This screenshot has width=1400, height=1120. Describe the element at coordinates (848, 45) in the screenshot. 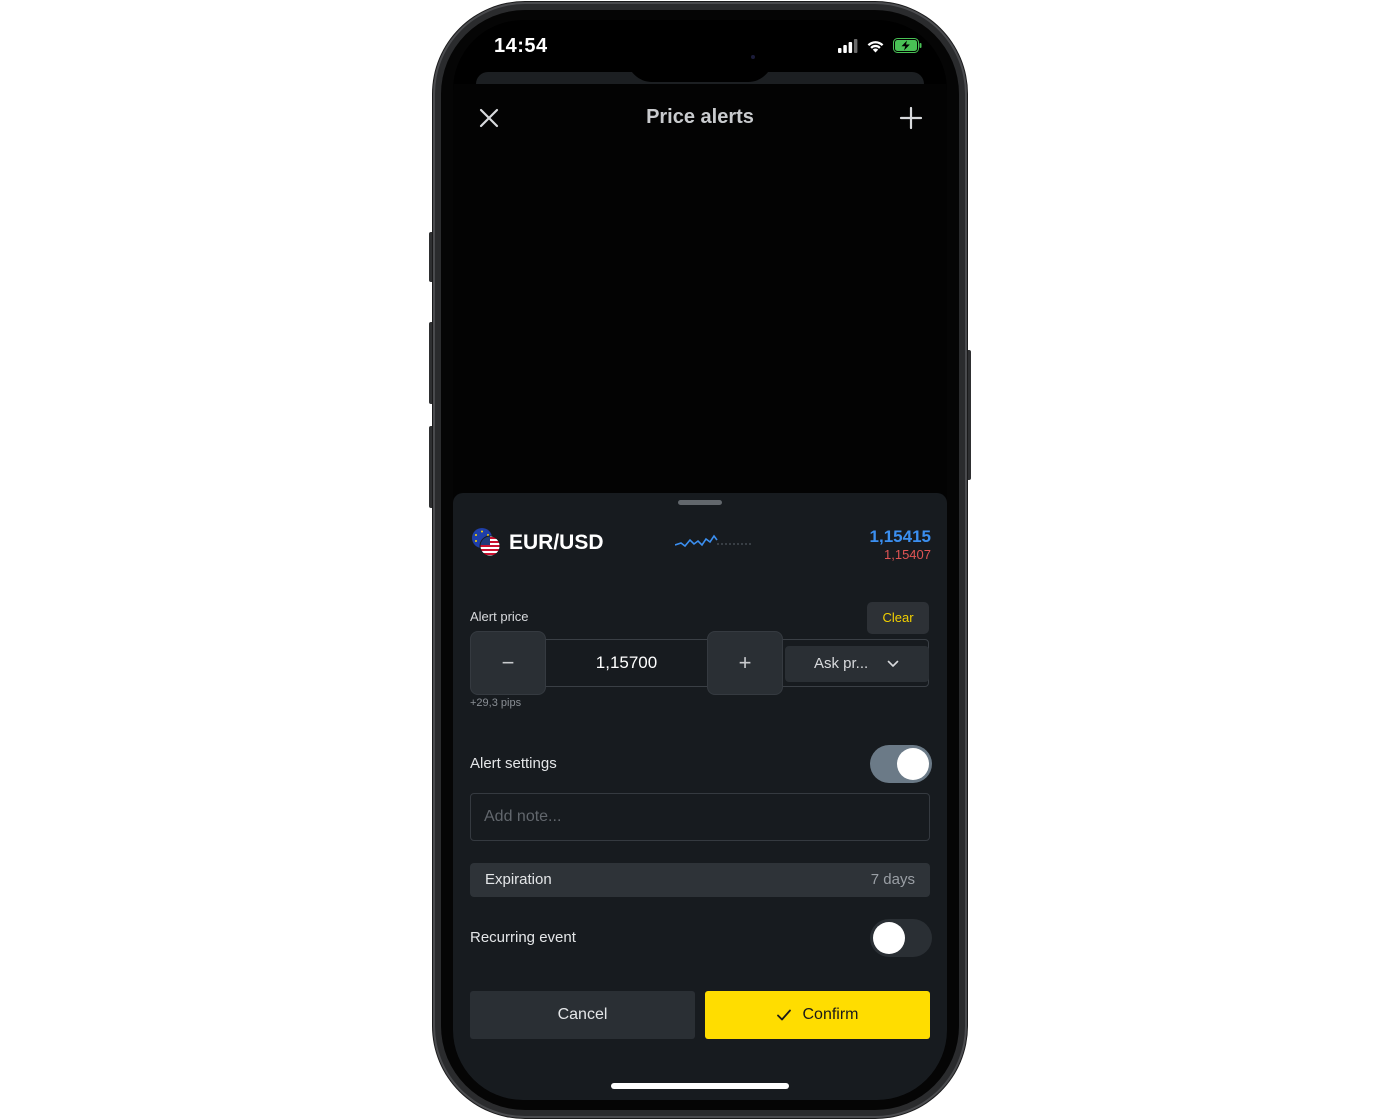

I see `cellular-signal-icon` at that location.